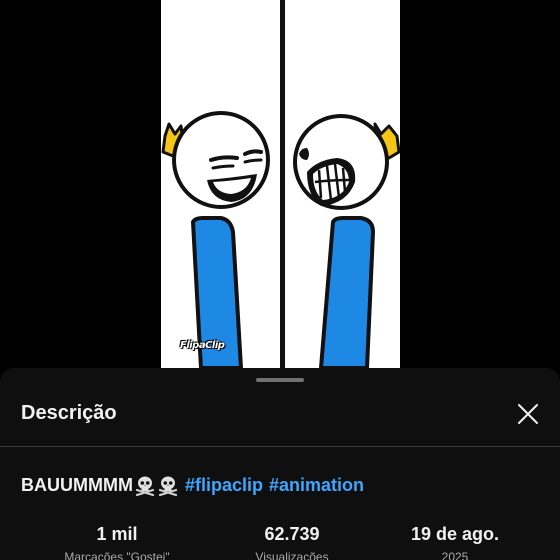 The image size is (560, 560). What do you see at coordinates (117, 555) in the screenshot?
I see `likes-label: Marcações "Gostei"` at bounding box center [117, 555].